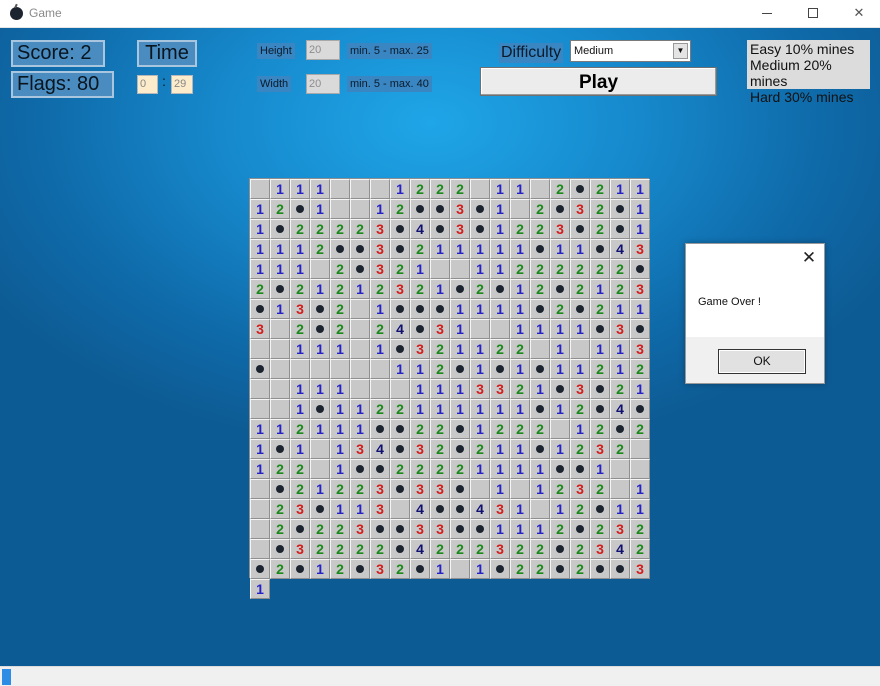 The height and width of the screenshot is (686, 880). Describe the element at coordinates (323, 50) in the screenshot. I see `height-input: 20` at that location.